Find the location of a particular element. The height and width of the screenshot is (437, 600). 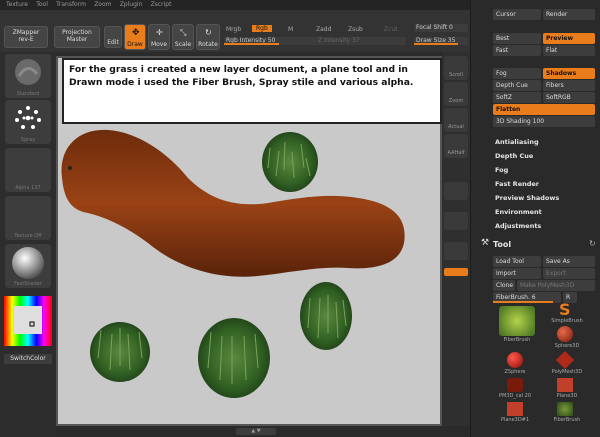

depth-cue-menu: Depth Cue is located at coordinates (514, 156).